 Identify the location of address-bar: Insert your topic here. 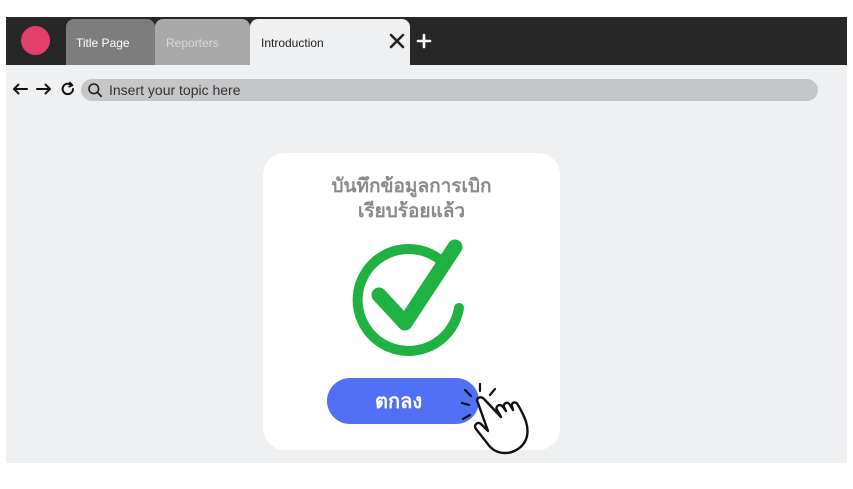
(449, 90).